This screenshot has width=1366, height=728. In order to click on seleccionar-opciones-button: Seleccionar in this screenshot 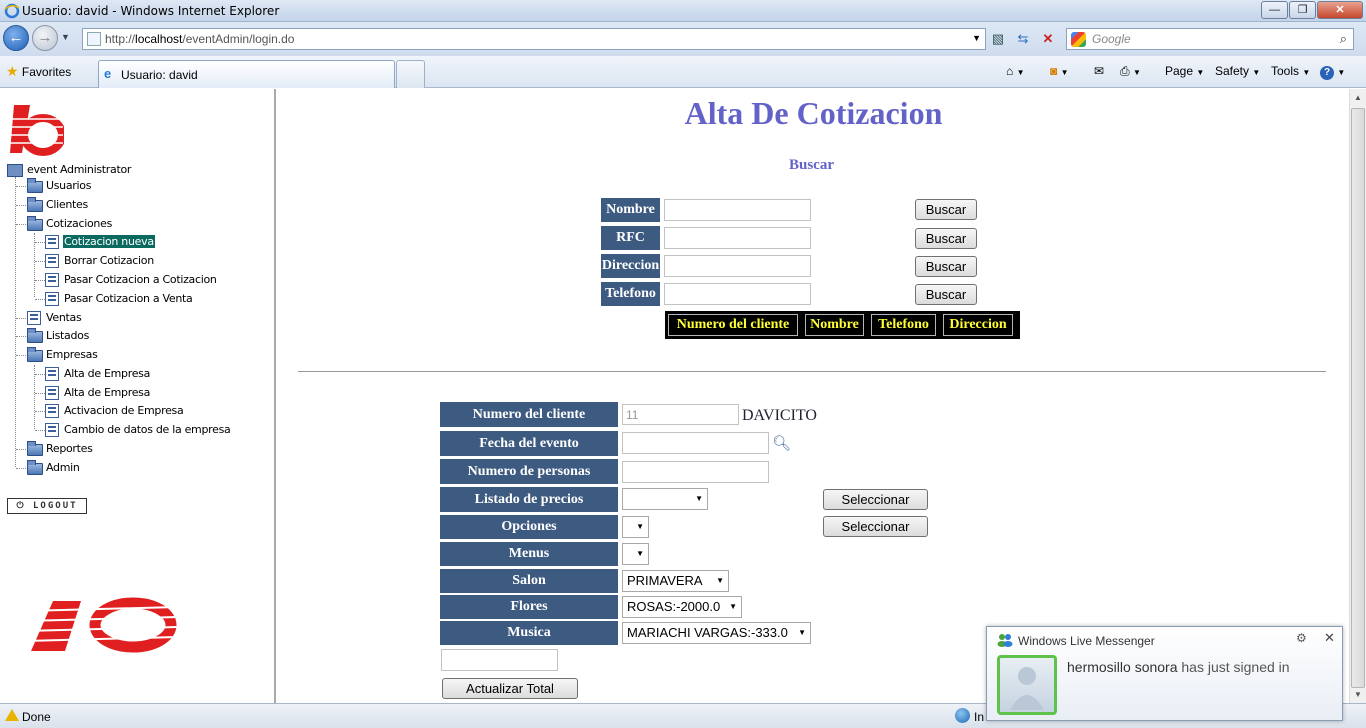, I will do `click(875, 526)`.